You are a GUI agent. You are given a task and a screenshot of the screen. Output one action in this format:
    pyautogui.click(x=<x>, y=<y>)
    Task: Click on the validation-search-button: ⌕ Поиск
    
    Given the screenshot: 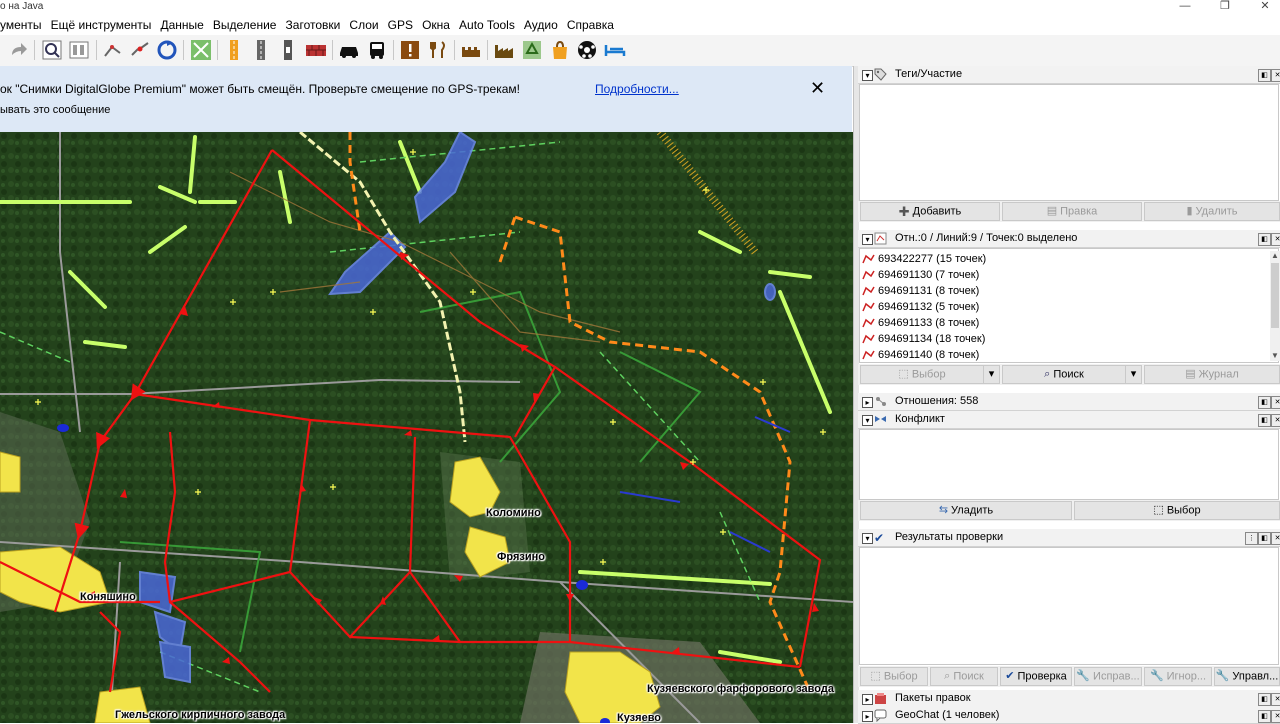 What is the action you would take?
    pyautogui.click(x=964, y=676)
    